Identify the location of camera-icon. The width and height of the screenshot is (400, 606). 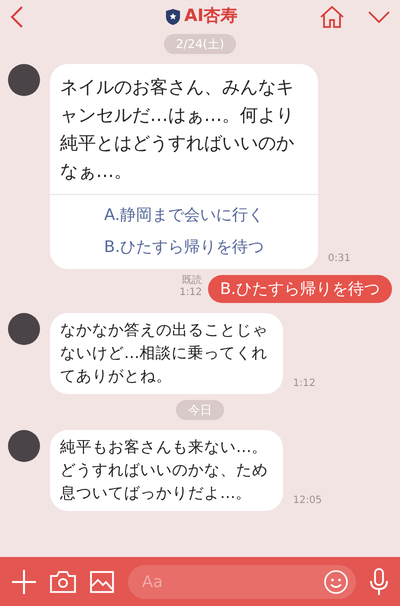
(63, 581).